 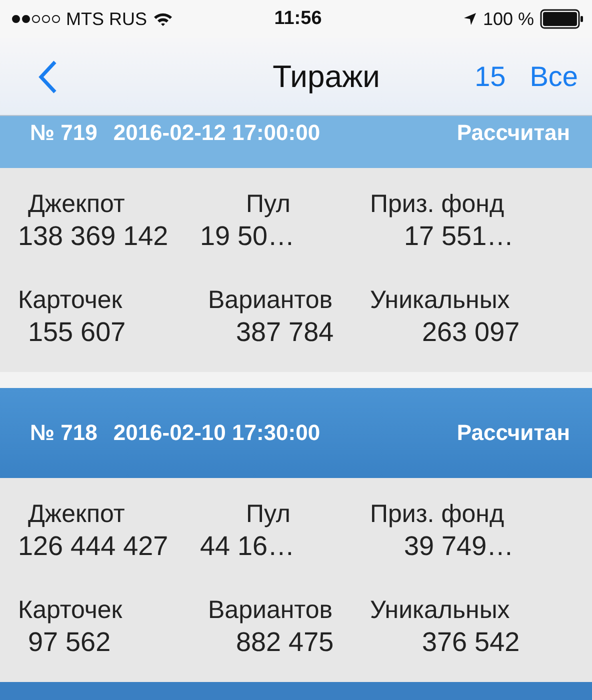 What do you see at coordinates (469, 19) in the screenshot?
I see `location-arrow-icon` at bounding box center [469, 19].